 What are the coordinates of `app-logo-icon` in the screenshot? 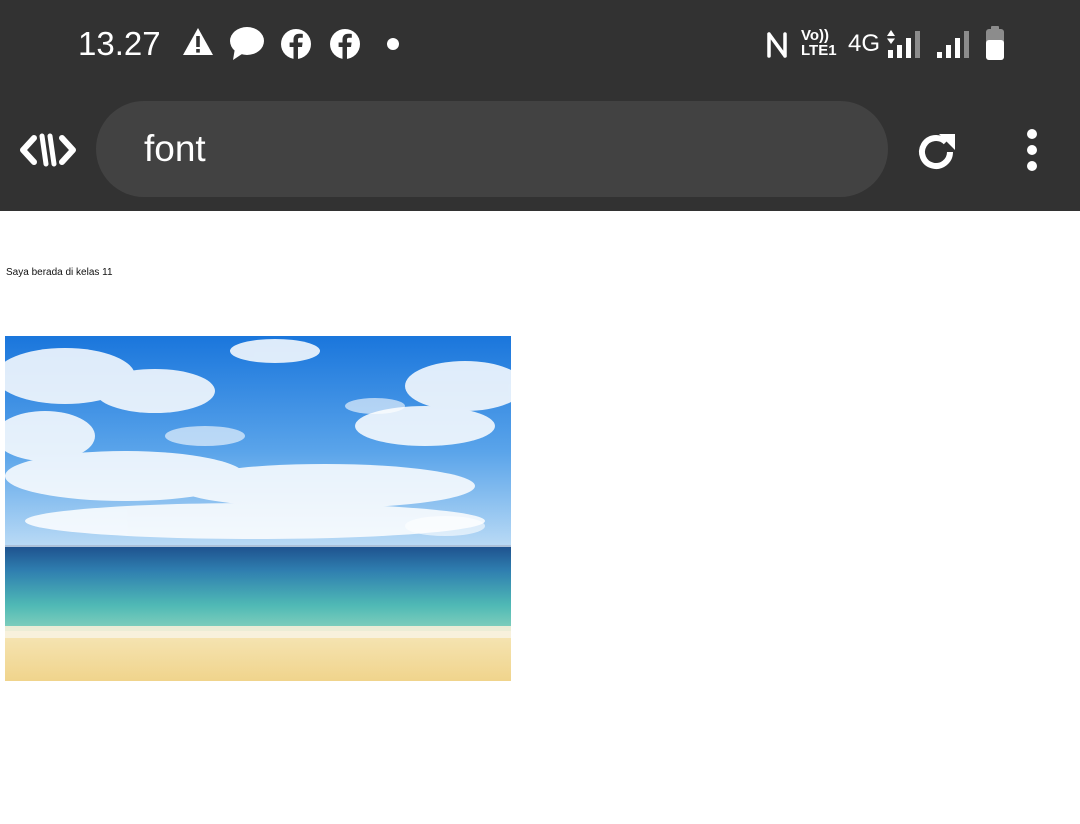 It's located at (48, 150).